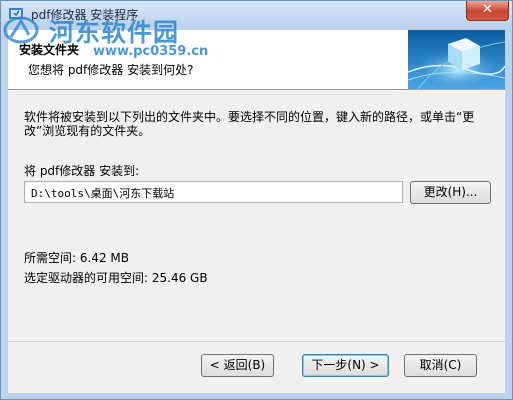 The width and height of the screenshot is (513, 400). I want to click on page-subtitle: 您想将 pdf修改器 安装到何处?, so click(111, 70).